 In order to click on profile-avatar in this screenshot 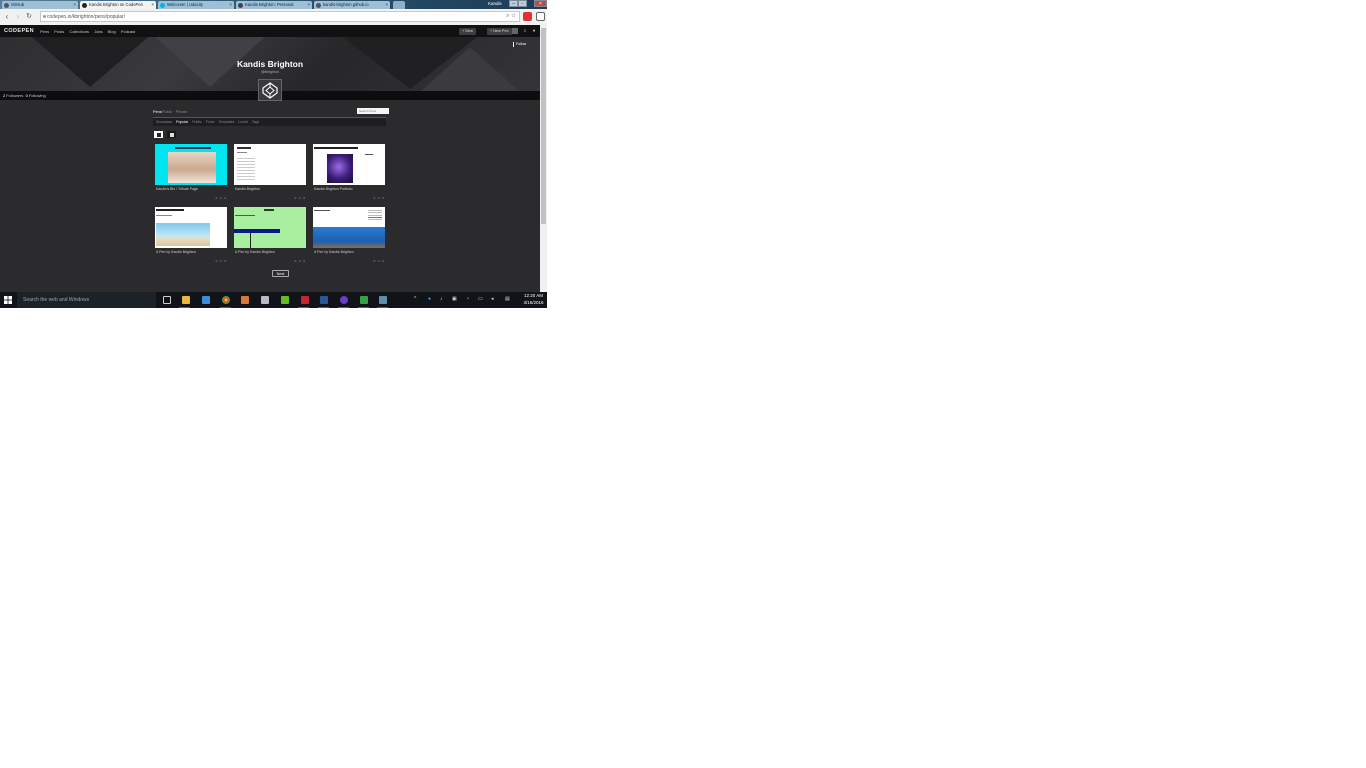, I will do `click(270, 90)`.